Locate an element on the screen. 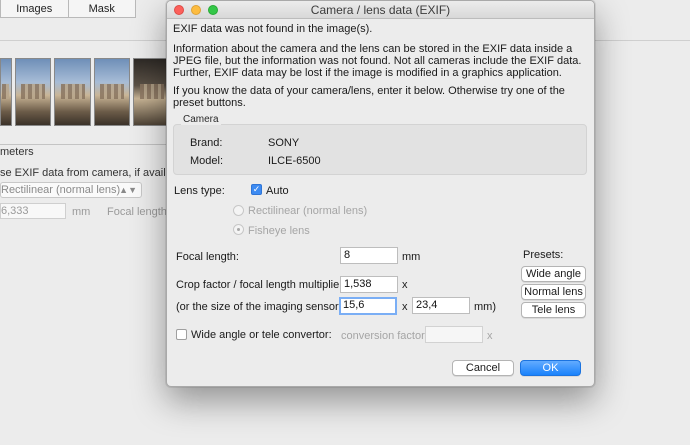 Image resolution: width=690 pixels, height=445 pixels. camera-group-legend: Camera is located at coordinates (201, 119).